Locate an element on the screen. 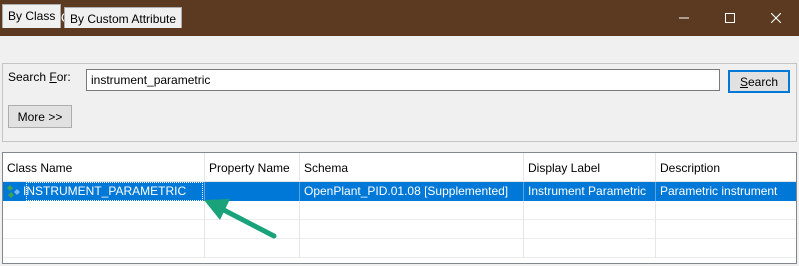 Image resolution: width=799 pixels, height=266 pixels. close-button is located at coordinates (776, 18).